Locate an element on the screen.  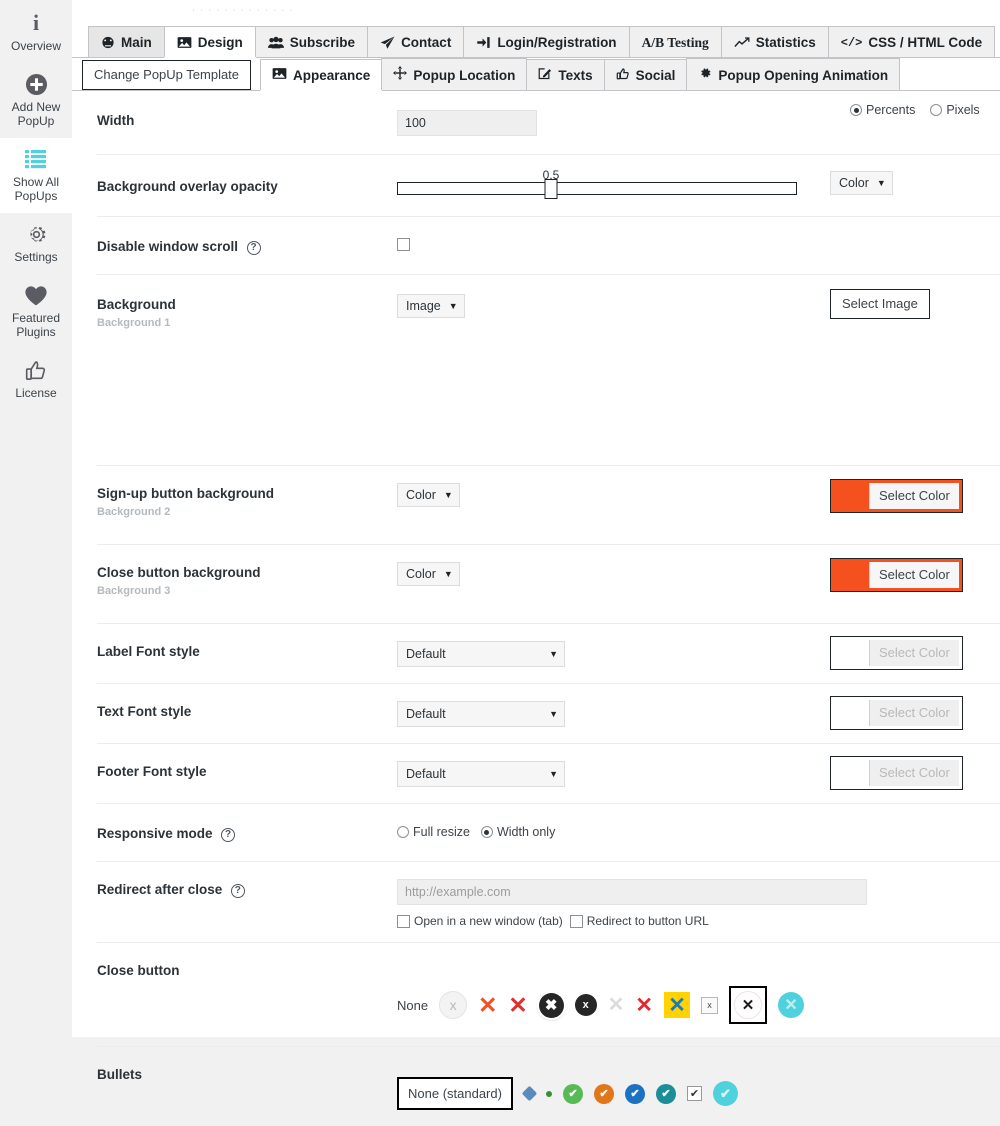
close-select-color-button: Select Color is located at coordinates (896, 575).